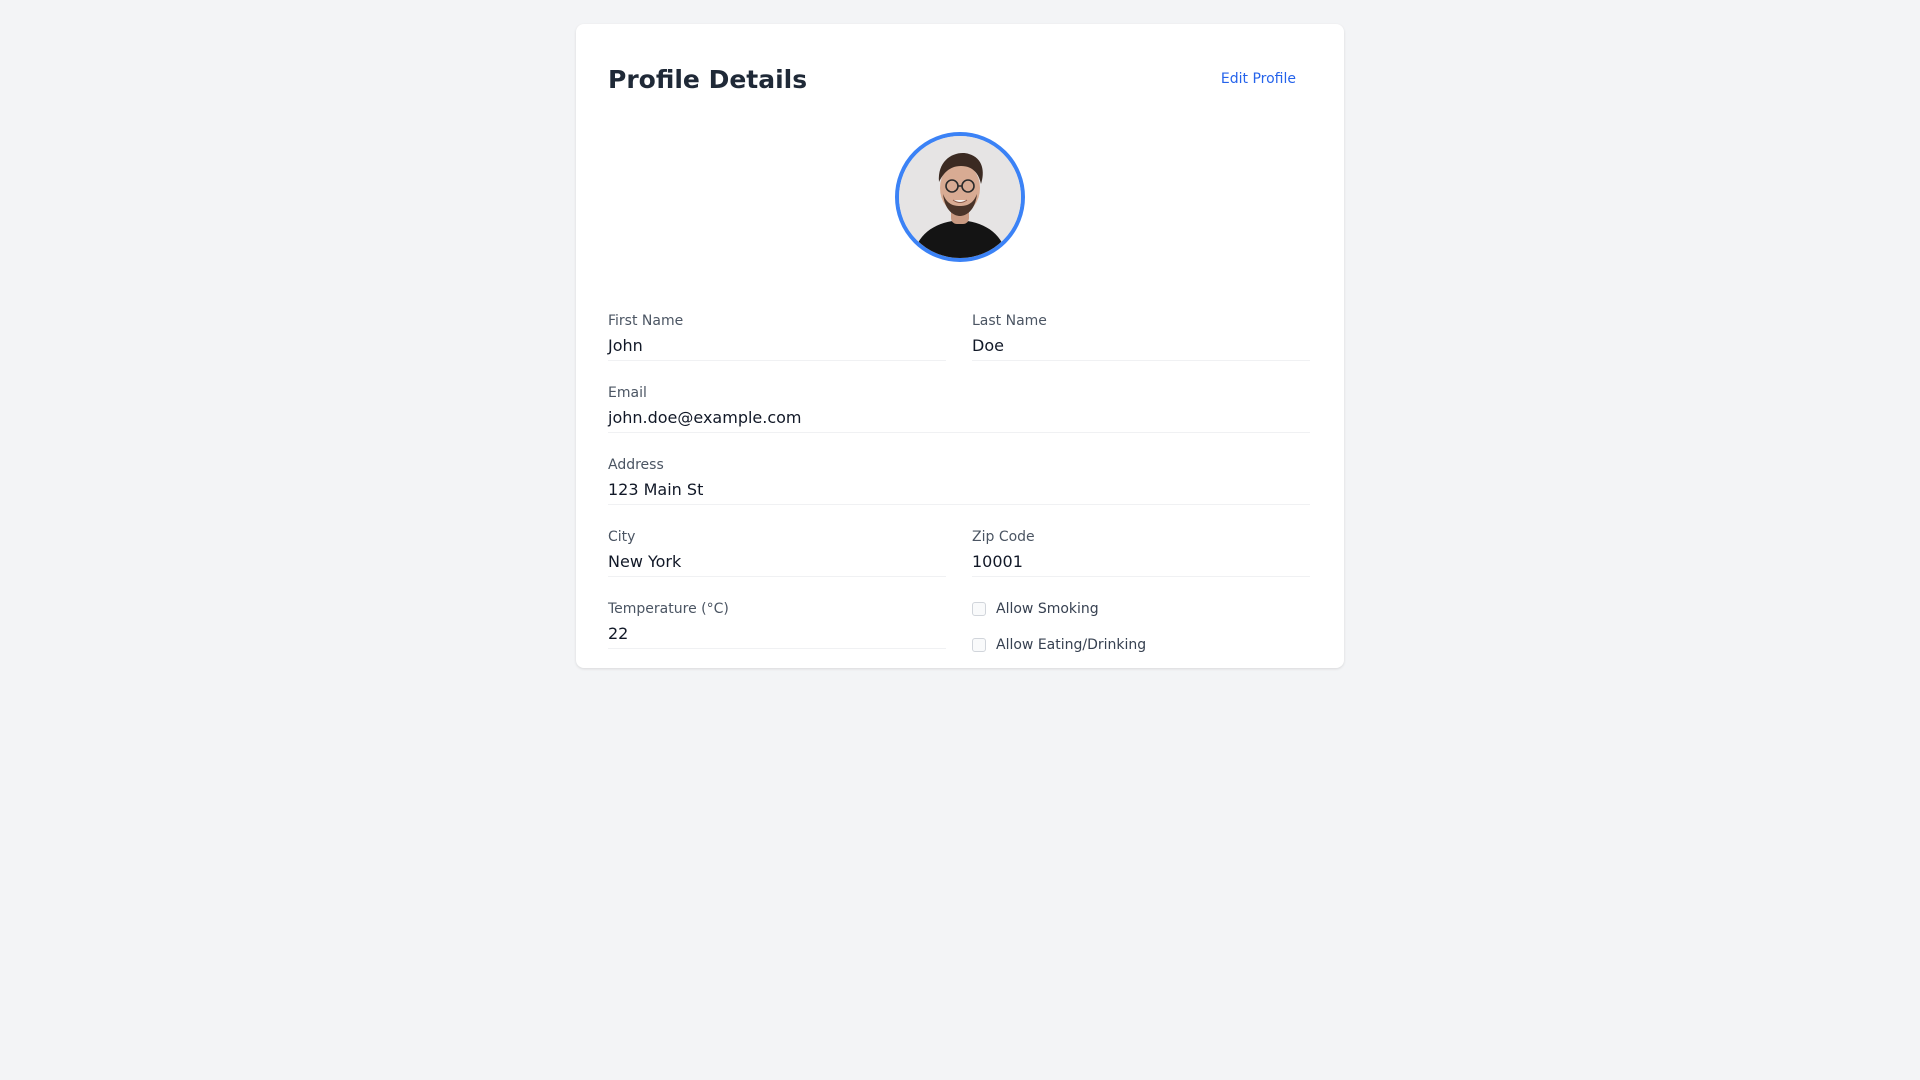 The height and width of the screenshot is (1080, 1920). What do you see at coordinates (646, 321) in the screenshot?
I see `first-name-label: First Name` at bounding box center [646, 321].